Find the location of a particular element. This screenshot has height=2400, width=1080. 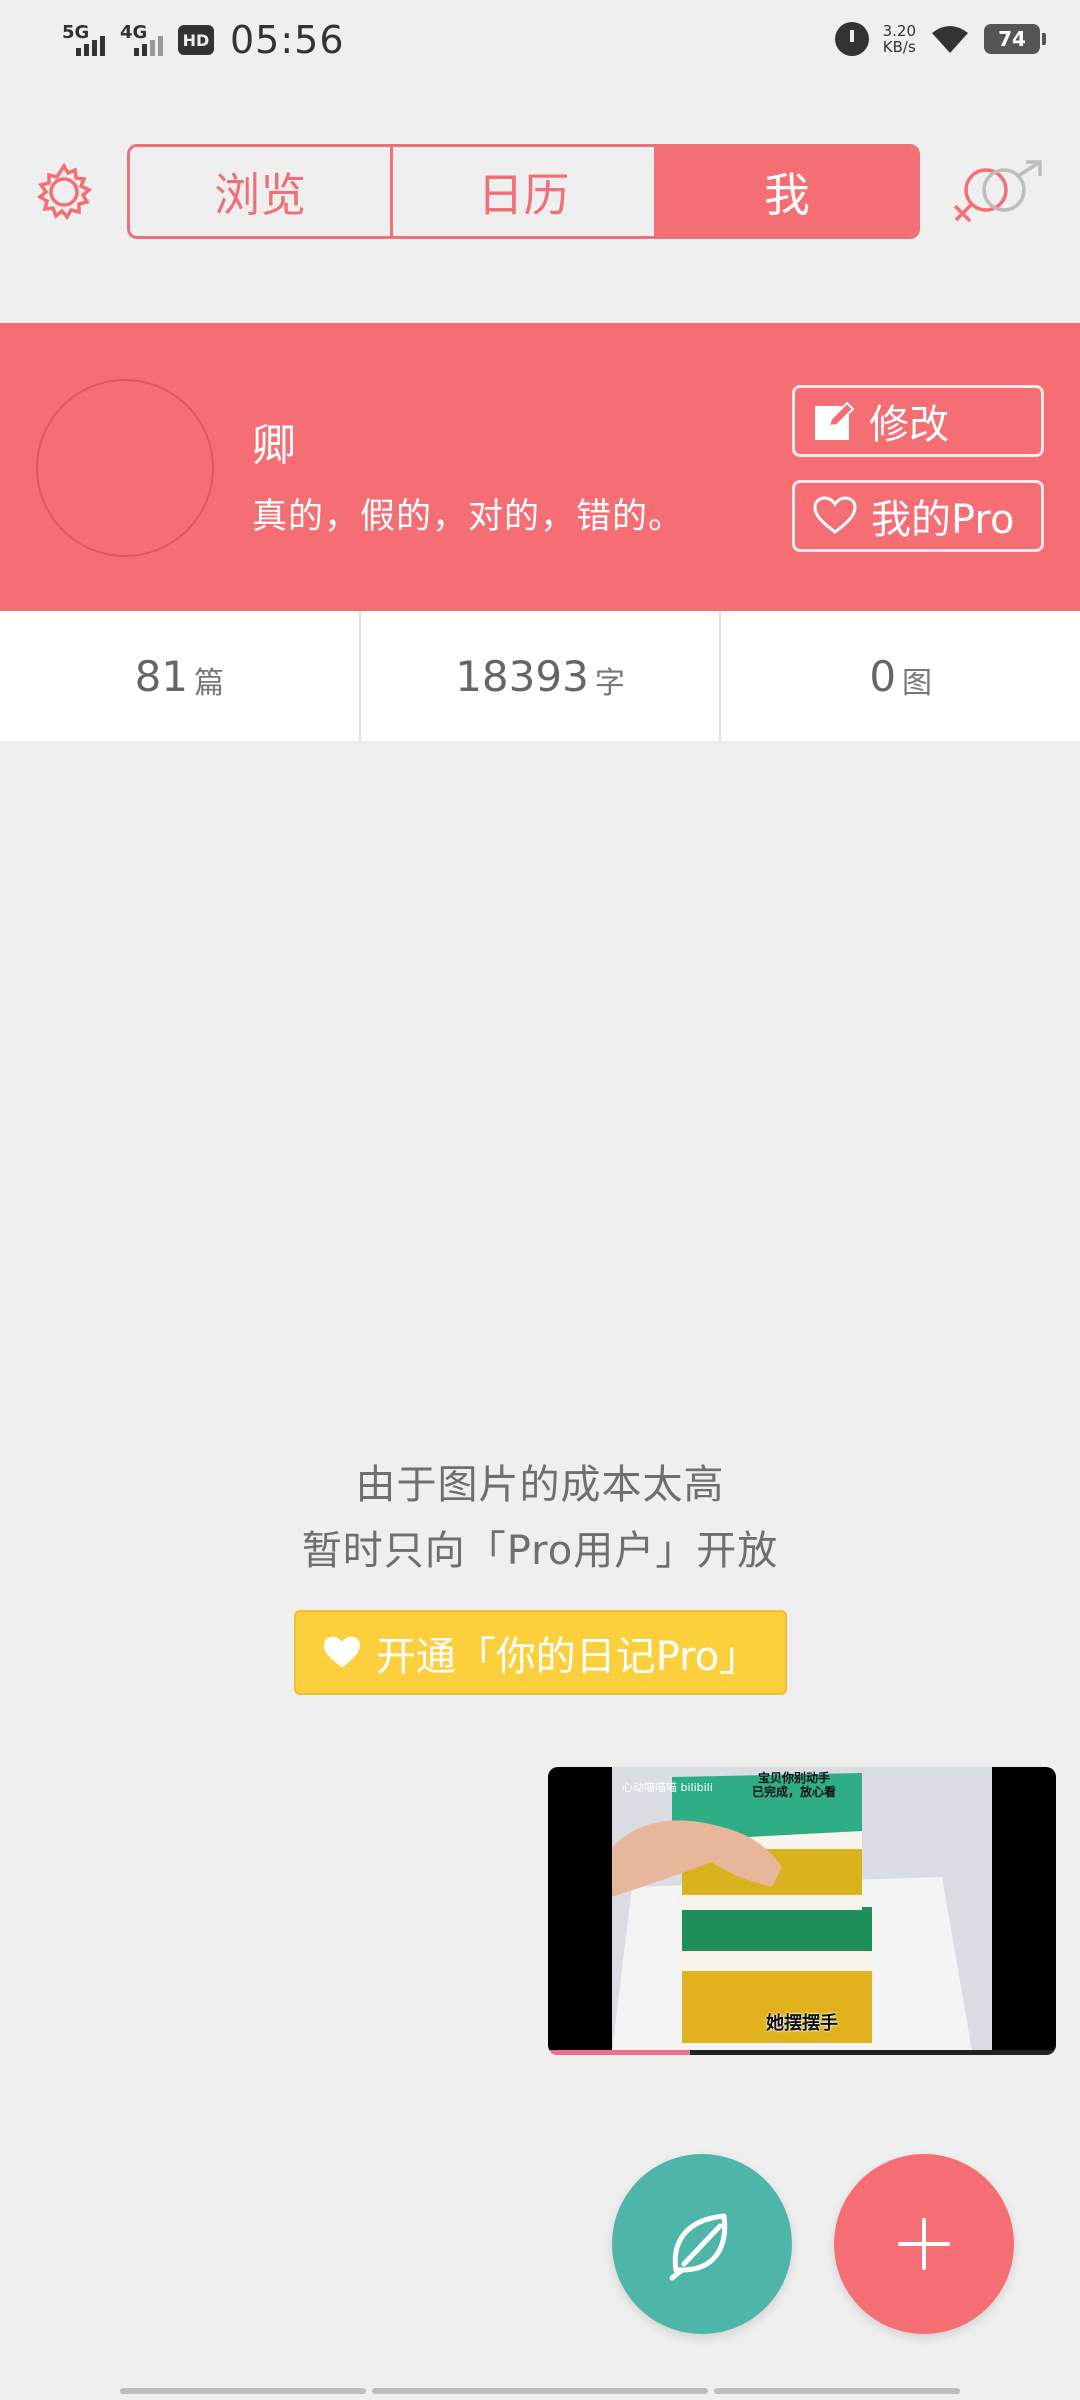

speed-unit: KB/s is located at coordinates (899, 47).